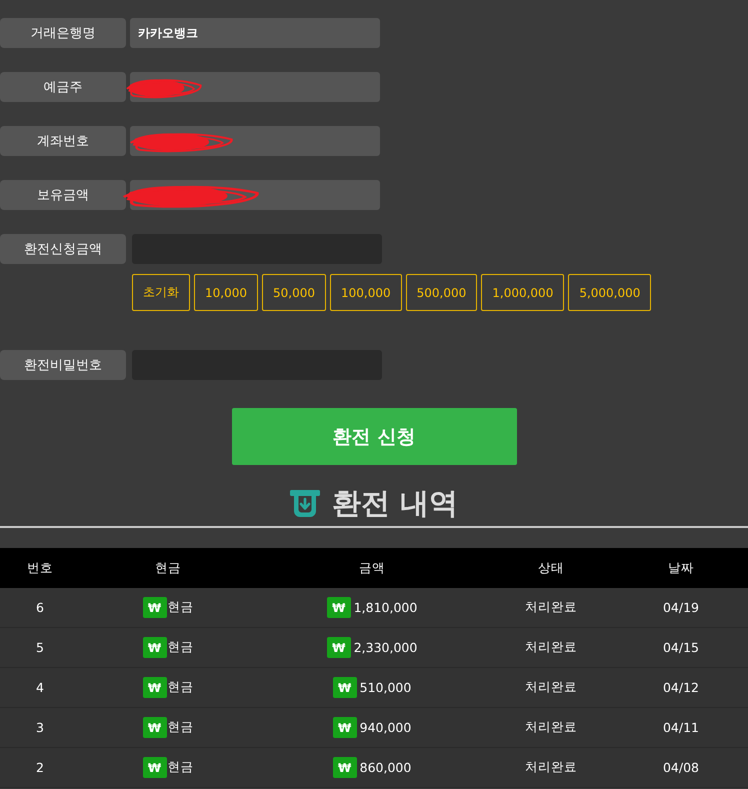  I want to click on table-cell: 2, so click(40, 767).